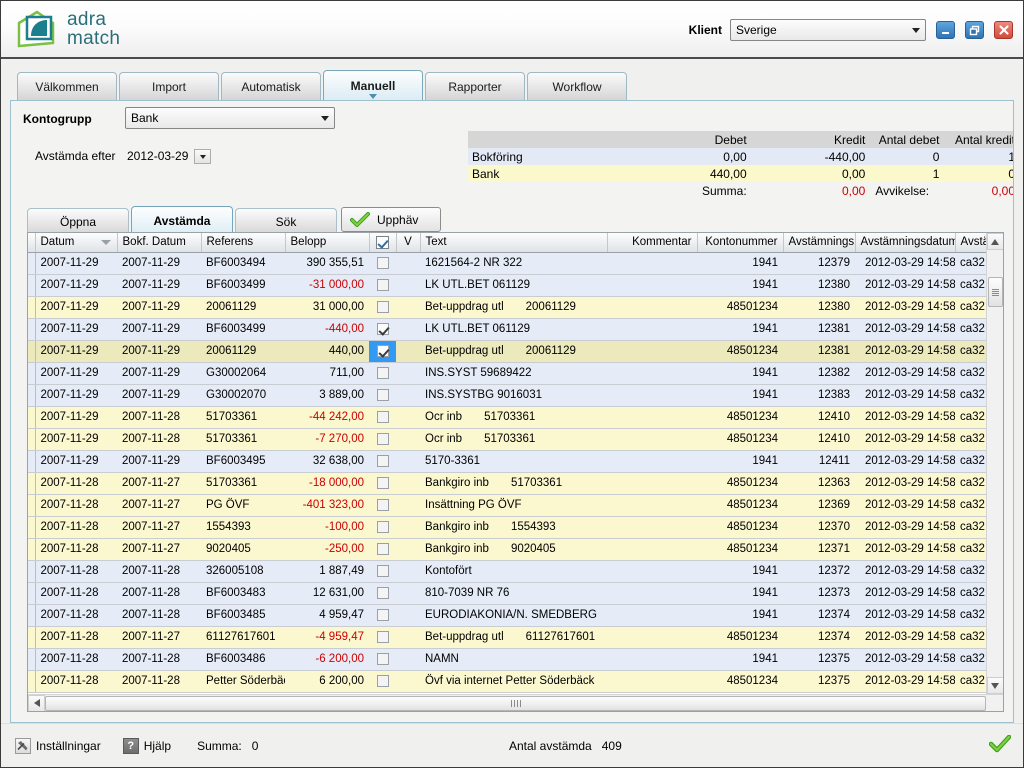  I want to click on subtab-oppna: Öppna, so click(78, 221).